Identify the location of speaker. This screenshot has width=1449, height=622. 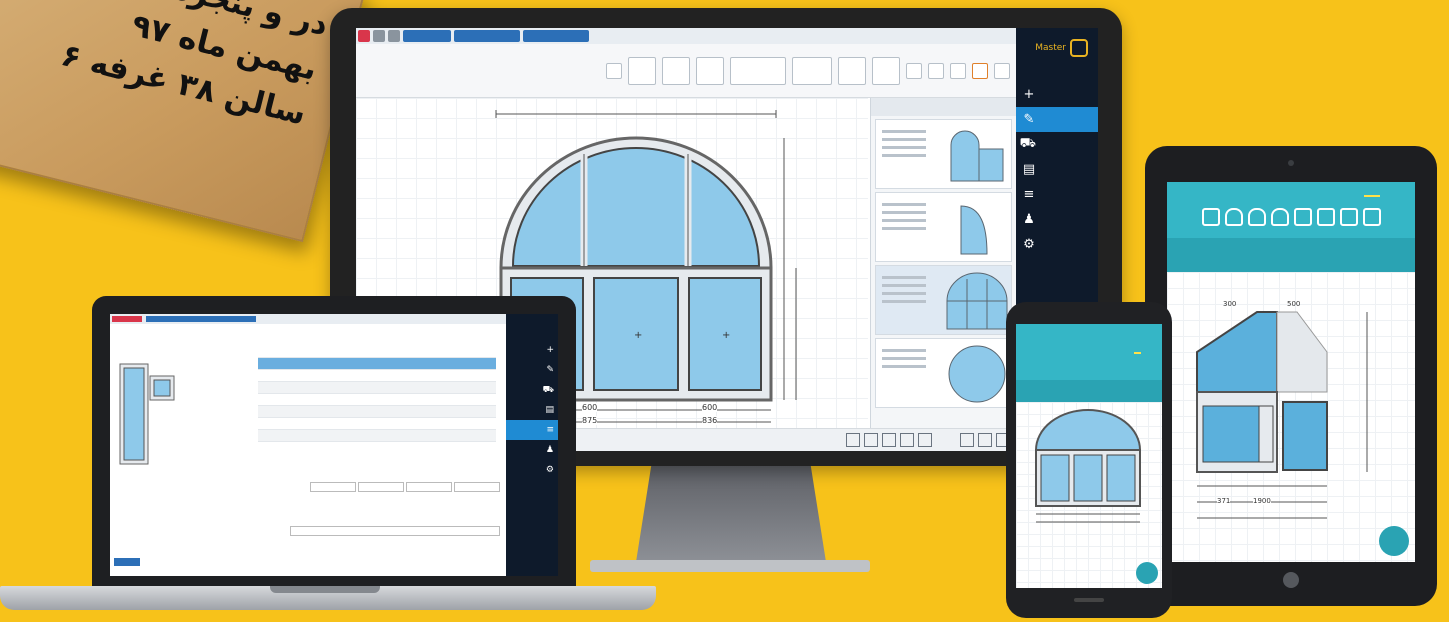
(1089, 600).